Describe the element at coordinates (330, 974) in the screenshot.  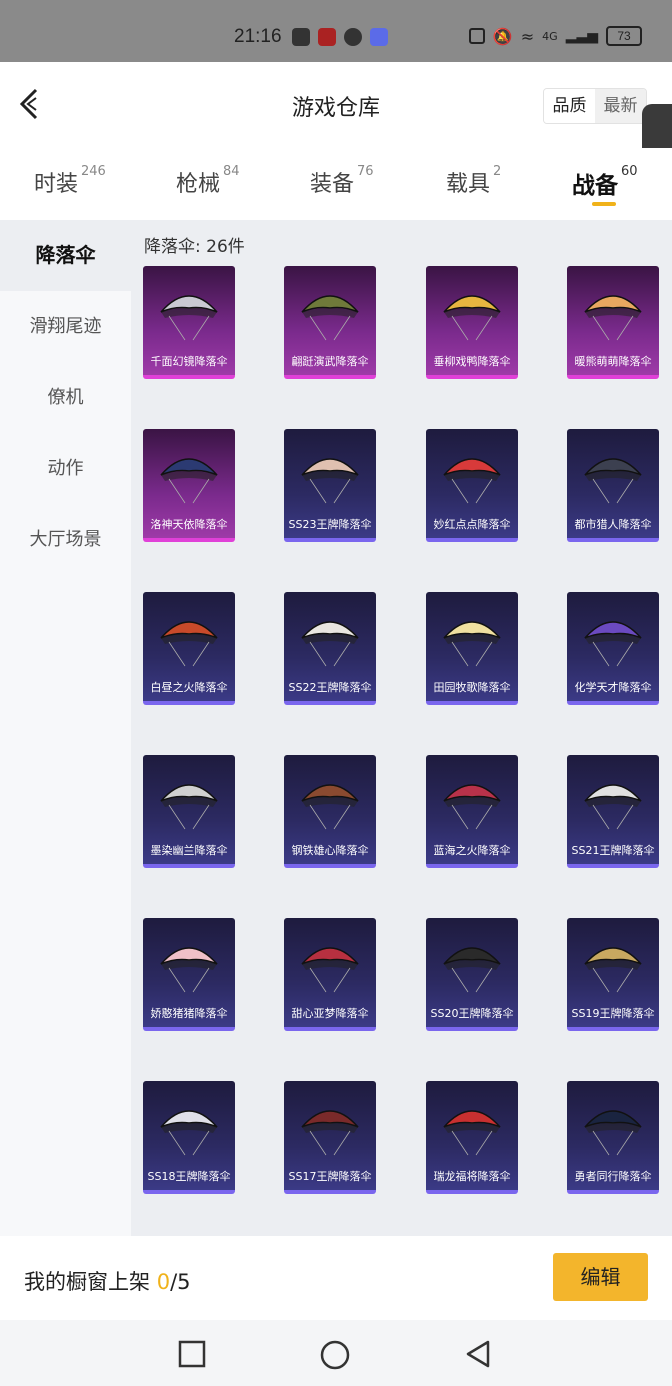
I see `parachute-card: 甜心亚梦降落伞` at that location.